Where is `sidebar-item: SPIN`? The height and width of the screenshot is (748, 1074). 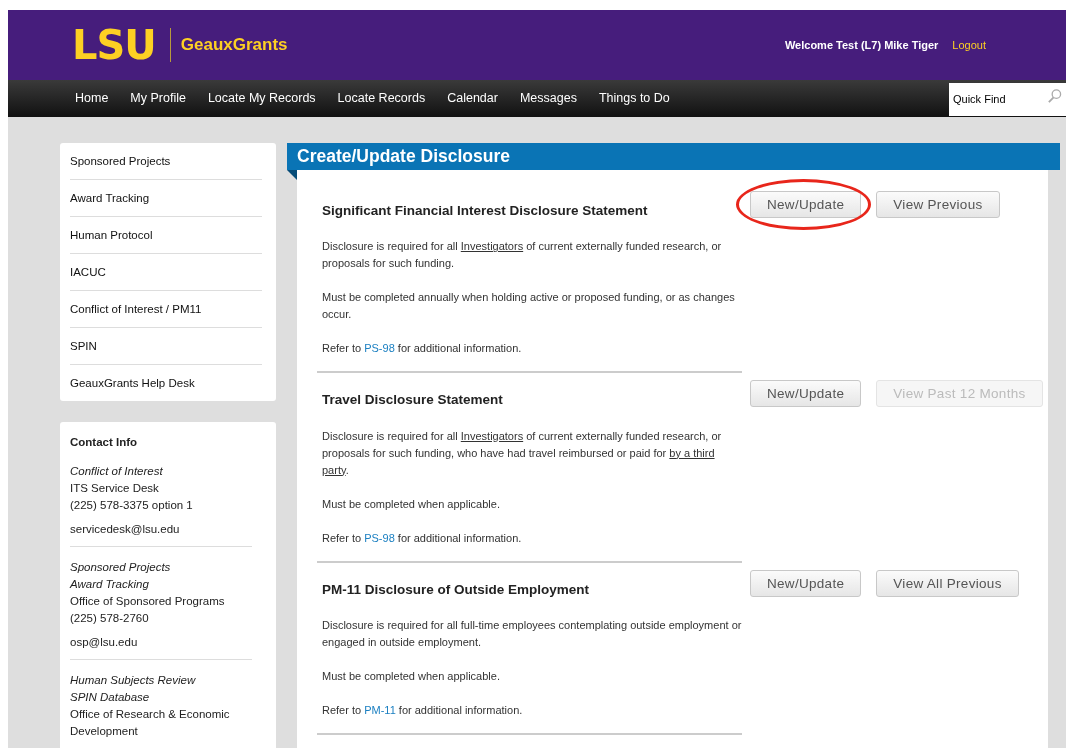 sidebar-item: SPIN is located at coordinates (166, 346).